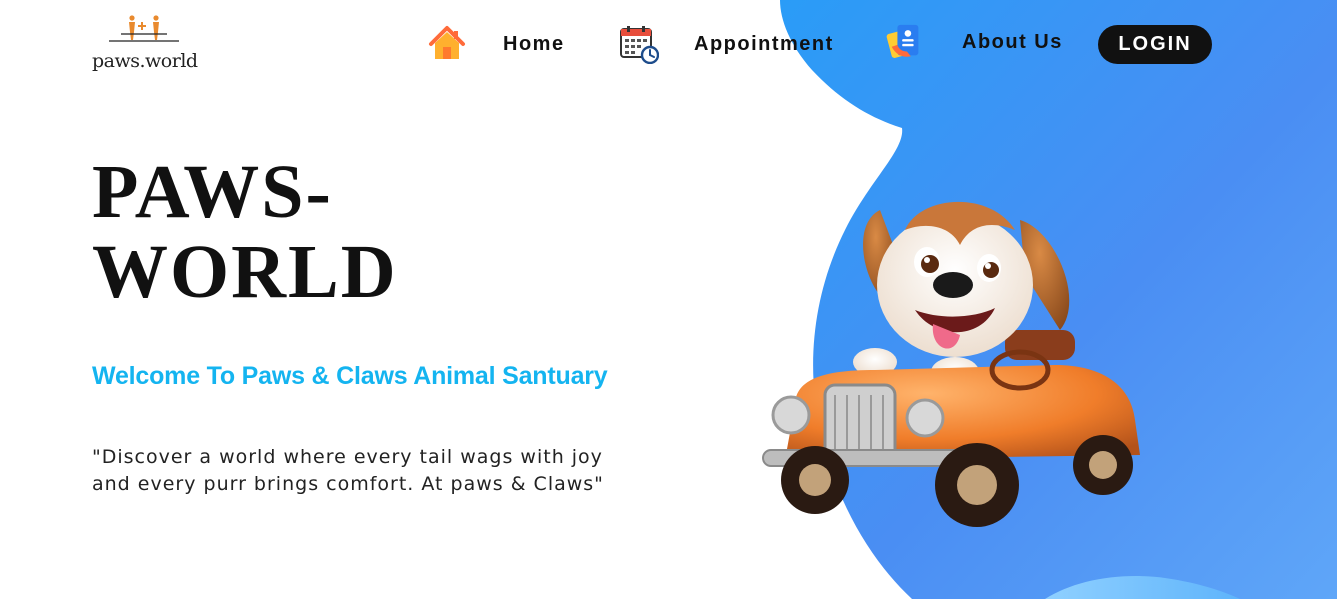 Image resolution: width=1337 pixels, height=599 pixels. Describe the element at coordinates (144, 28) in the screenshot. I see `logo-figures-icon` at that location.